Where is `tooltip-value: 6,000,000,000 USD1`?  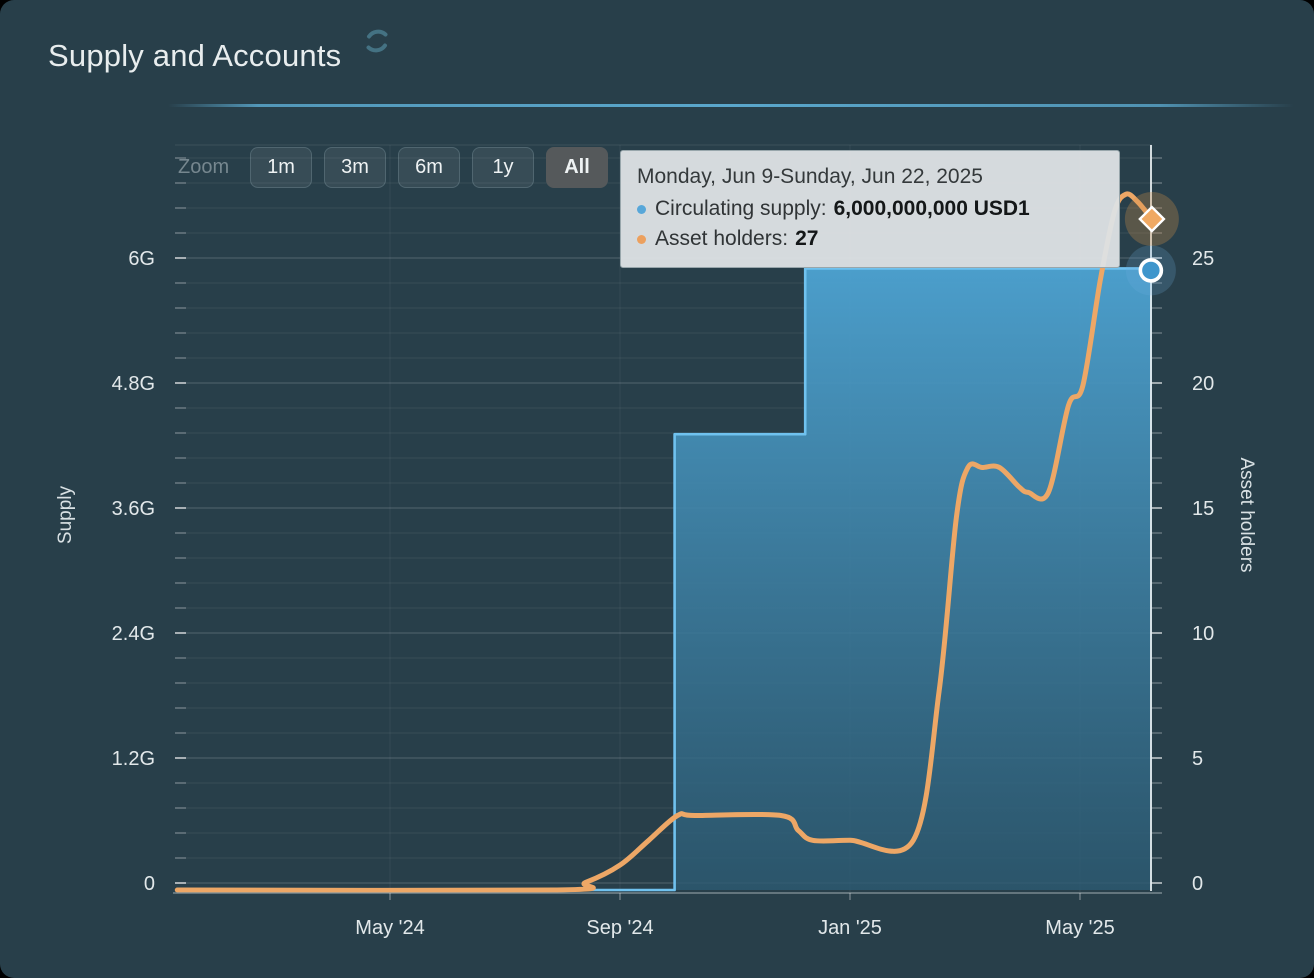 tooltip-value: 6,000,000,000 USD1 is located at coordinates (931, 209).